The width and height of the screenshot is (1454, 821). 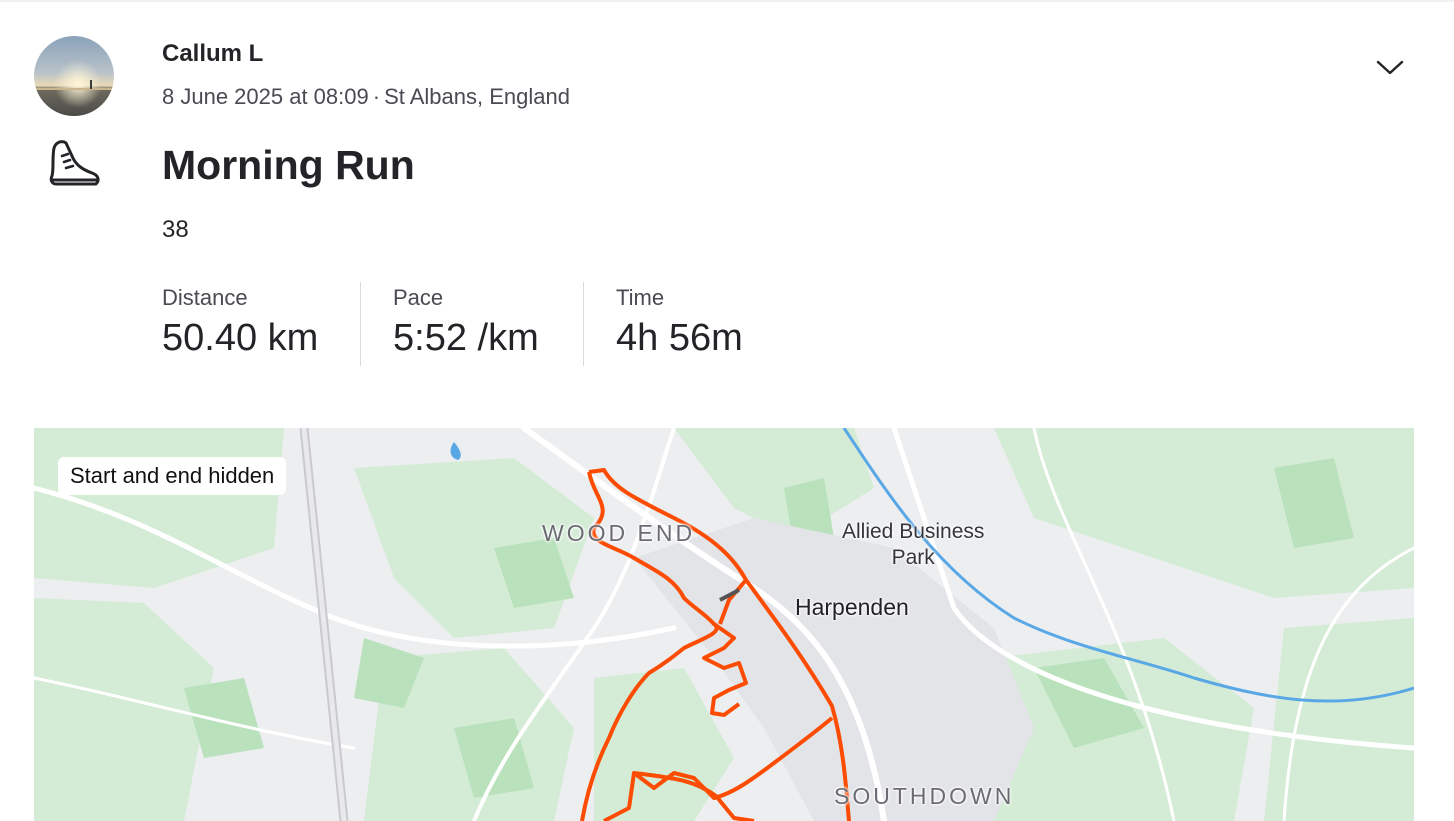 I want to click on stat-value: 4h 56m, so click(x=679, y=338).